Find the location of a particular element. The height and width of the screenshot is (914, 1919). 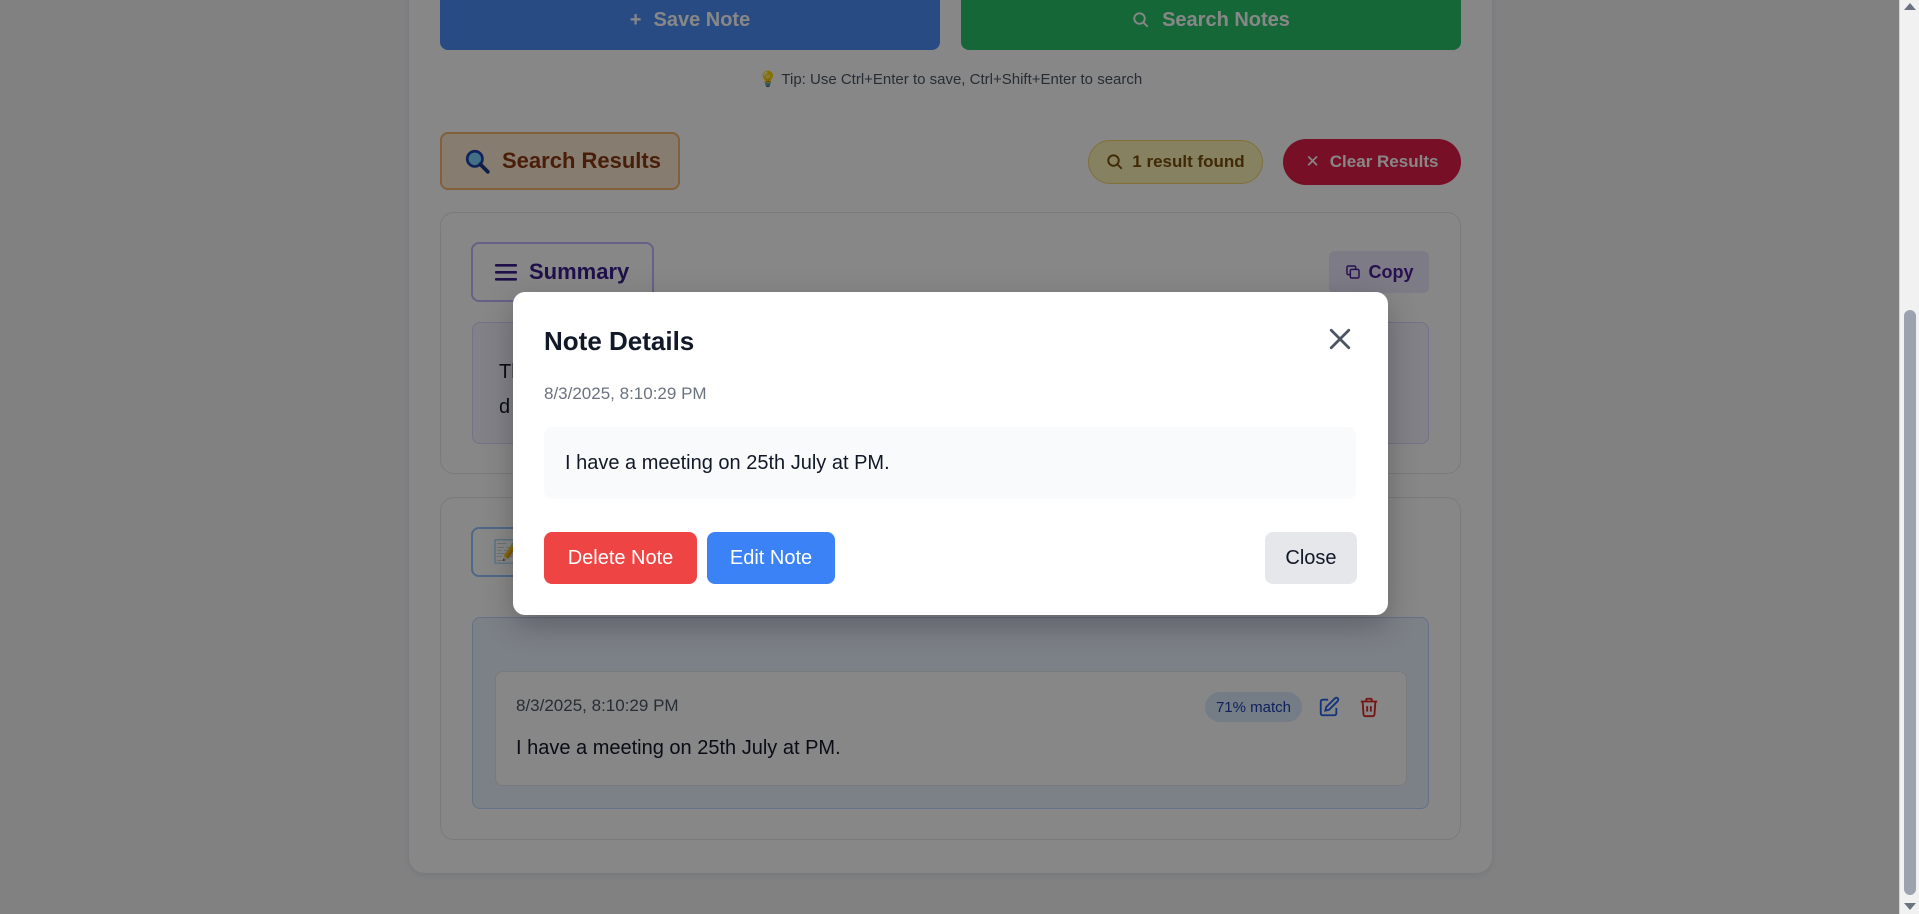

close-icon is located at coordinates (1340, 339).